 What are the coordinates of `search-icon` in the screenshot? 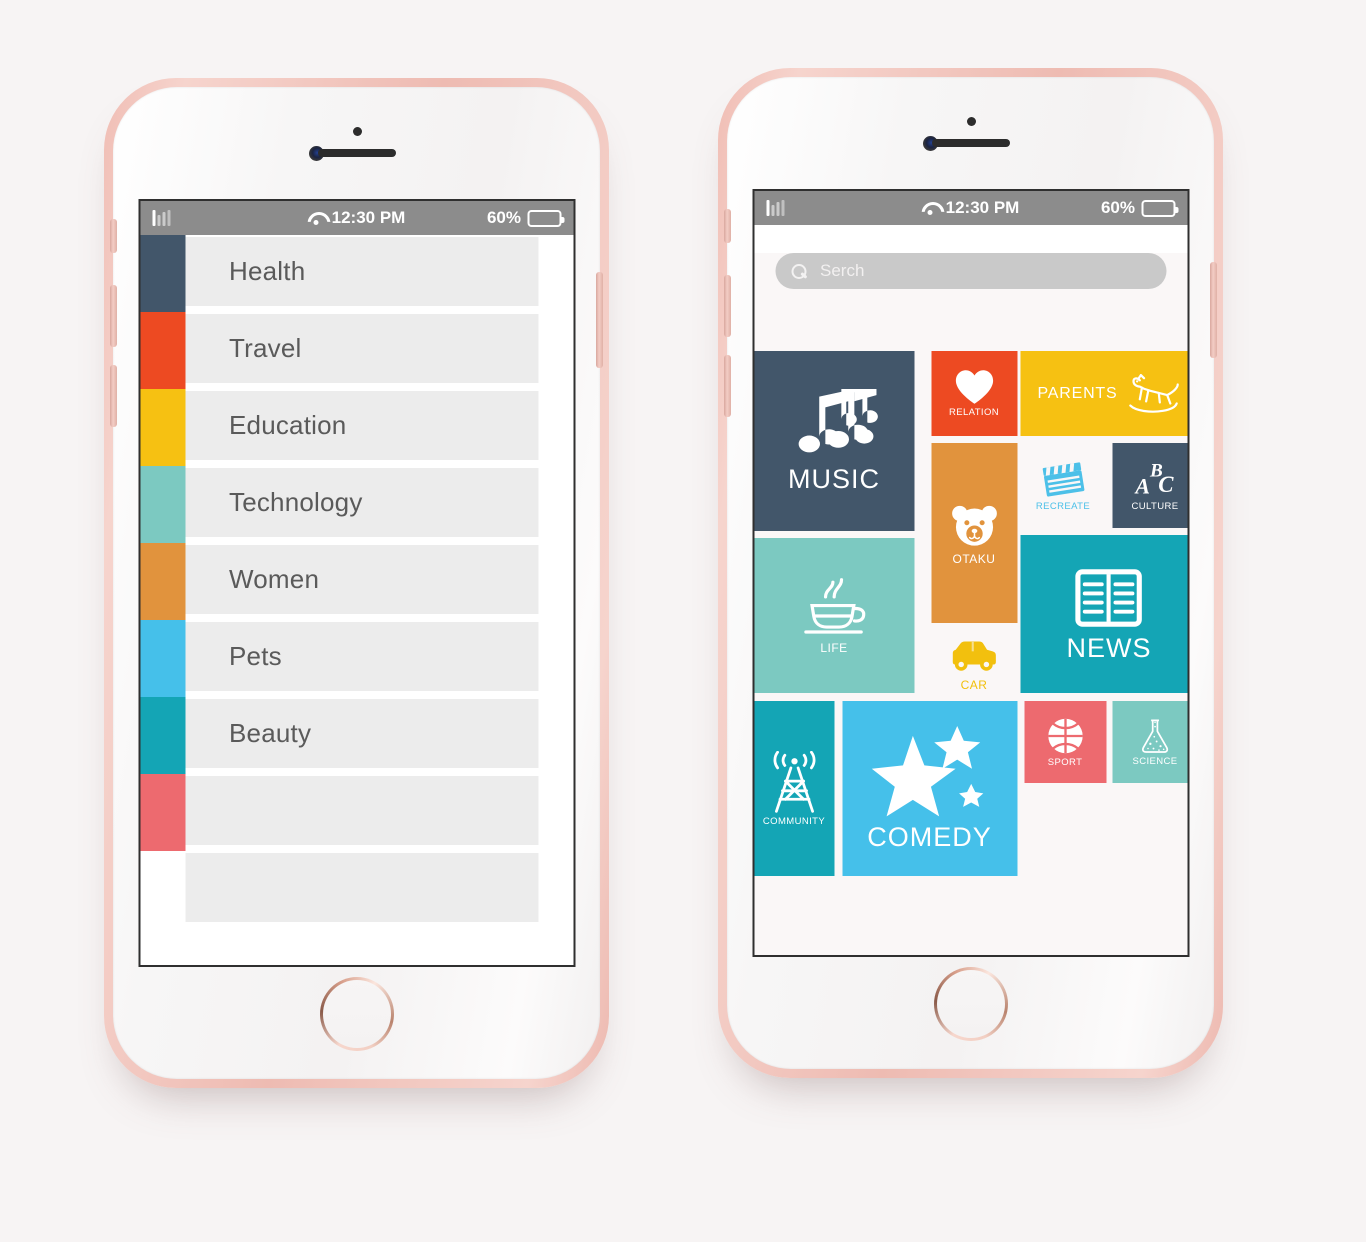 It's located at (798, 271).